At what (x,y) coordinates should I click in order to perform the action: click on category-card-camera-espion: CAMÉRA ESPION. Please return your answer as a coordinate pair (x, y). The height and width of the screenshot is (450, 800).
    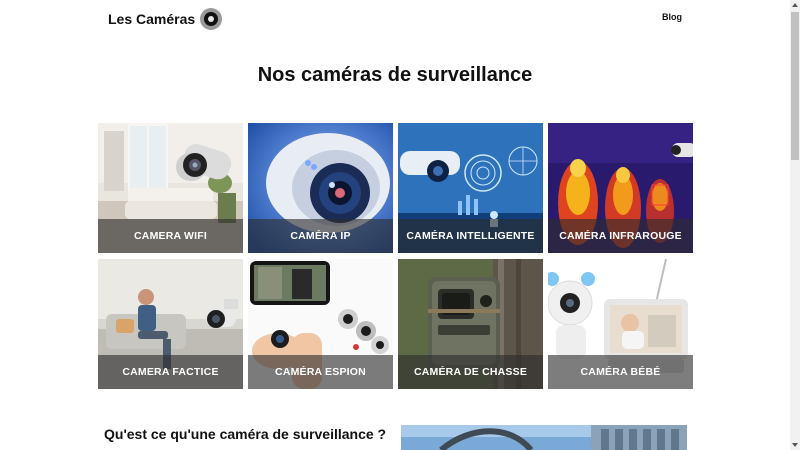
    Looking at the image, I should click on (320, 324).